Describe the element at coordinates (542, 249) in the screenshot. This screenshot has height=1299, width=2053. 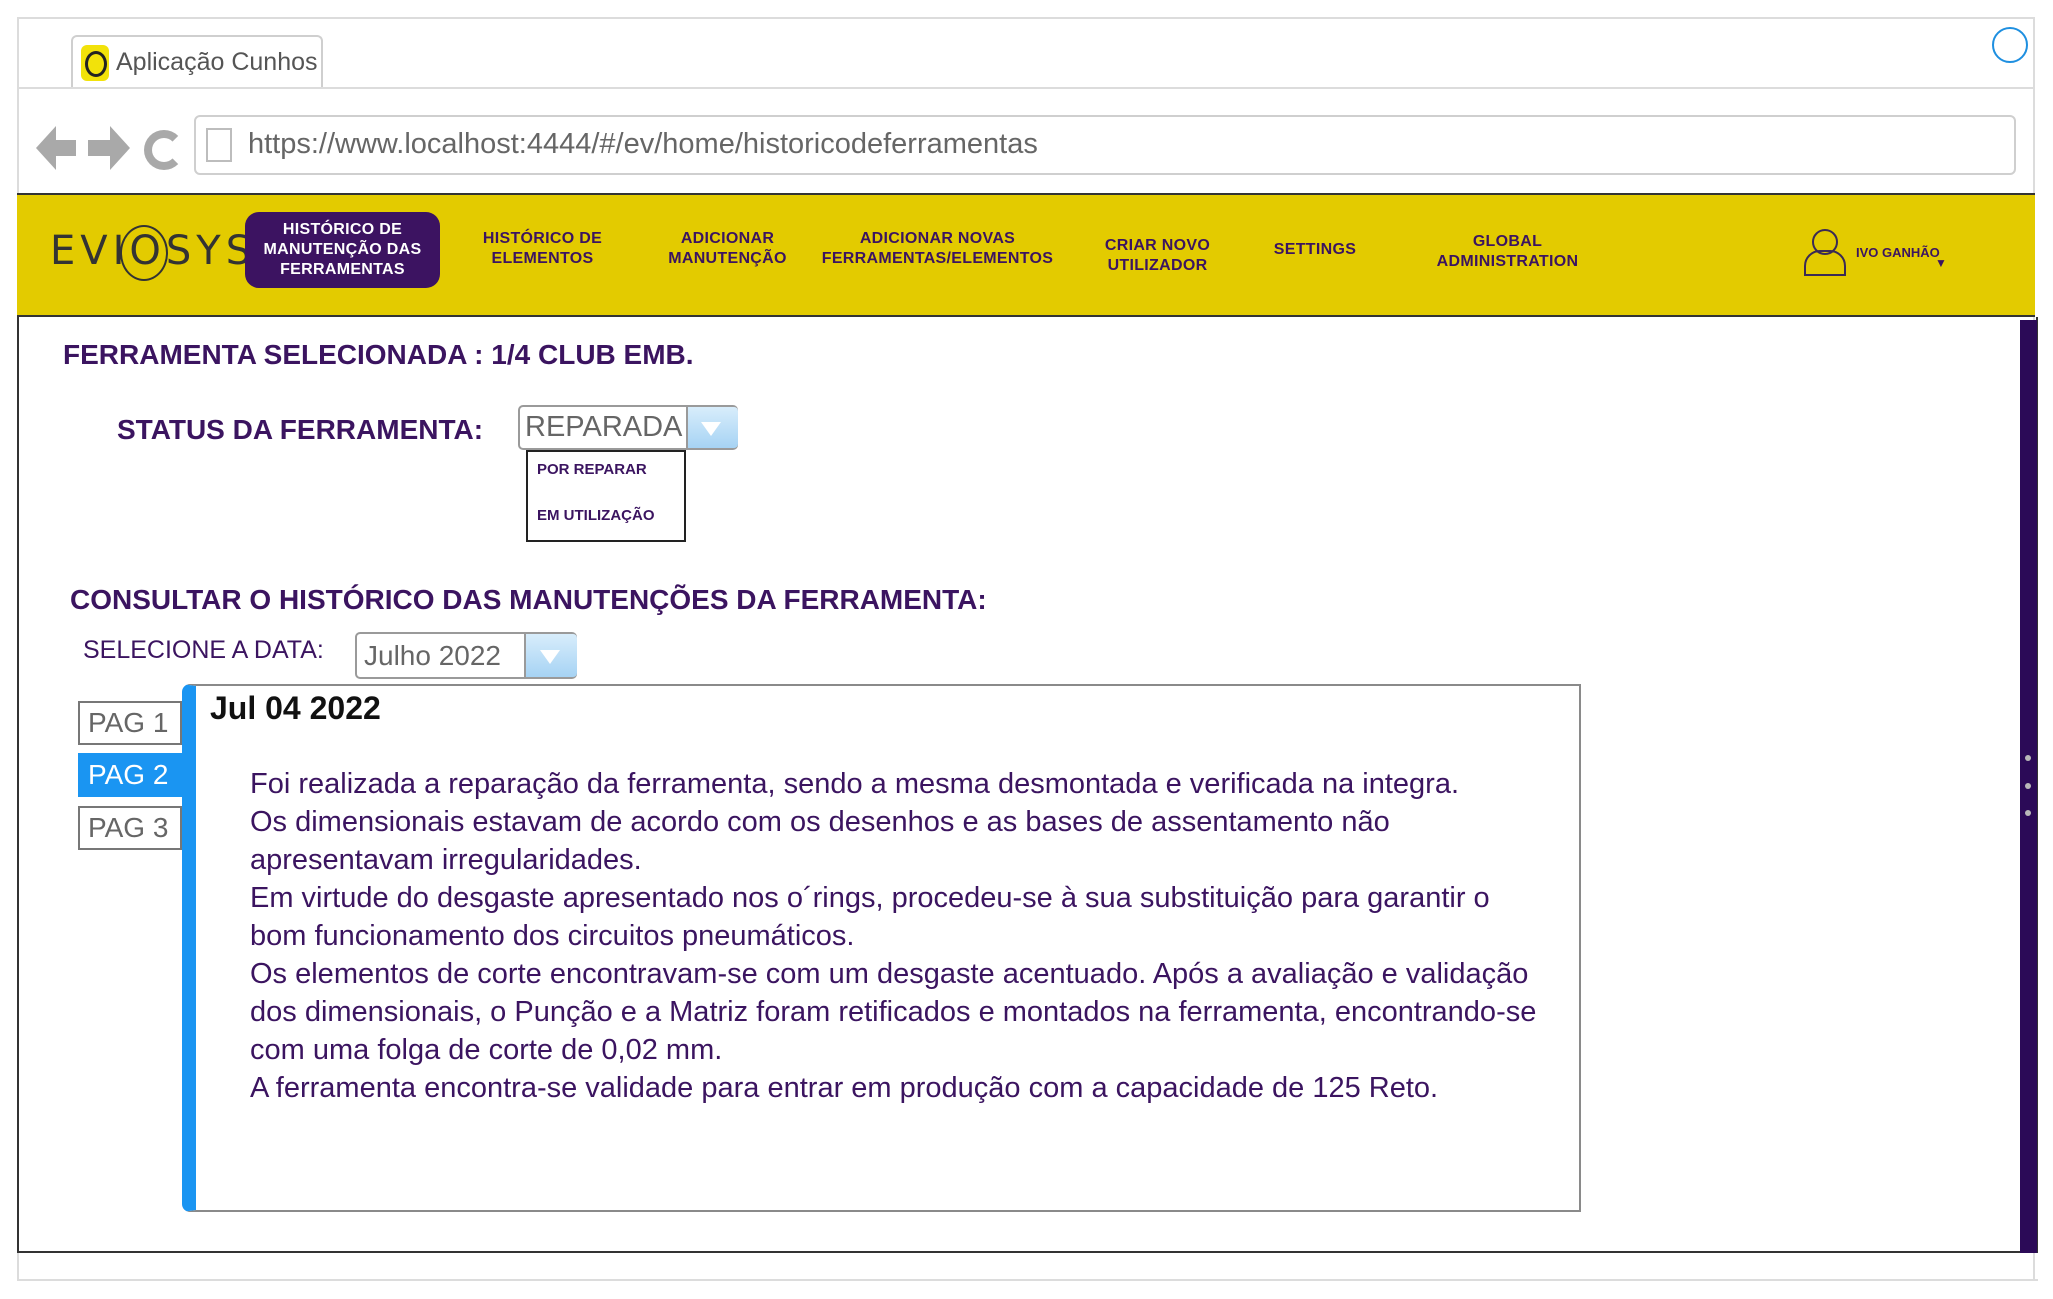
I see `nav-historico-elementos: HISTÓRICO DE ELEMENTOS` at that location.